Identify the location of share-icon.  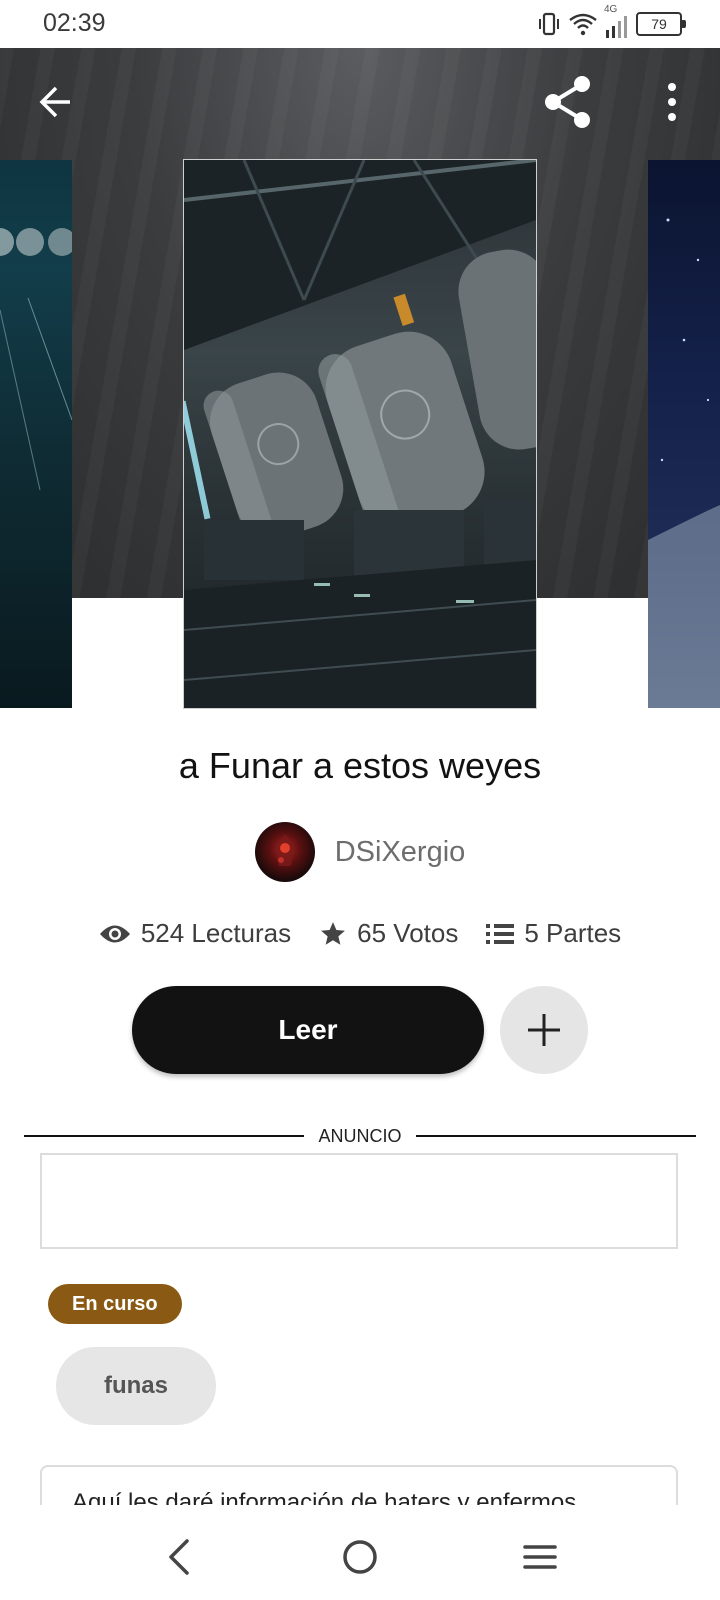
(567, 102).